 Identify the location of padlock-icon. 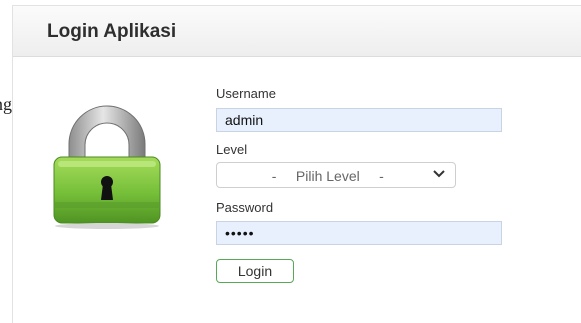
(107, 167).